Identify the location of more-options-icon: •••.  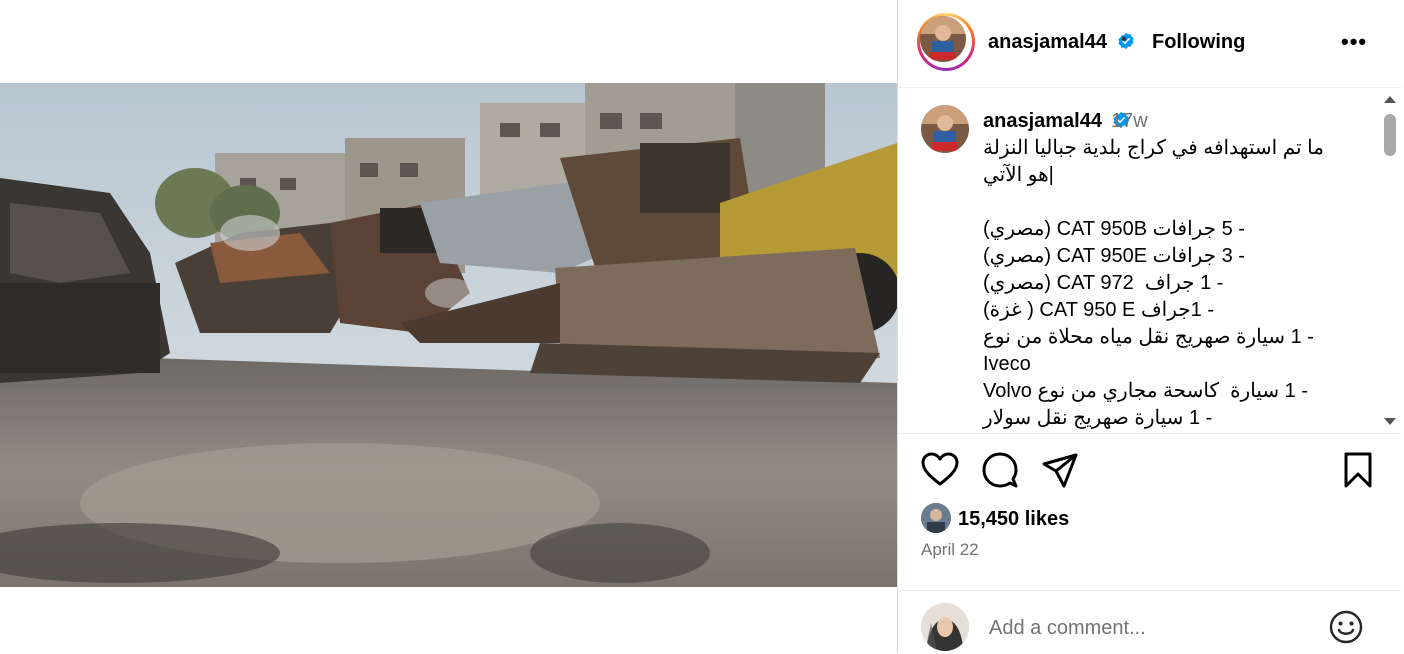
(1354, 42).